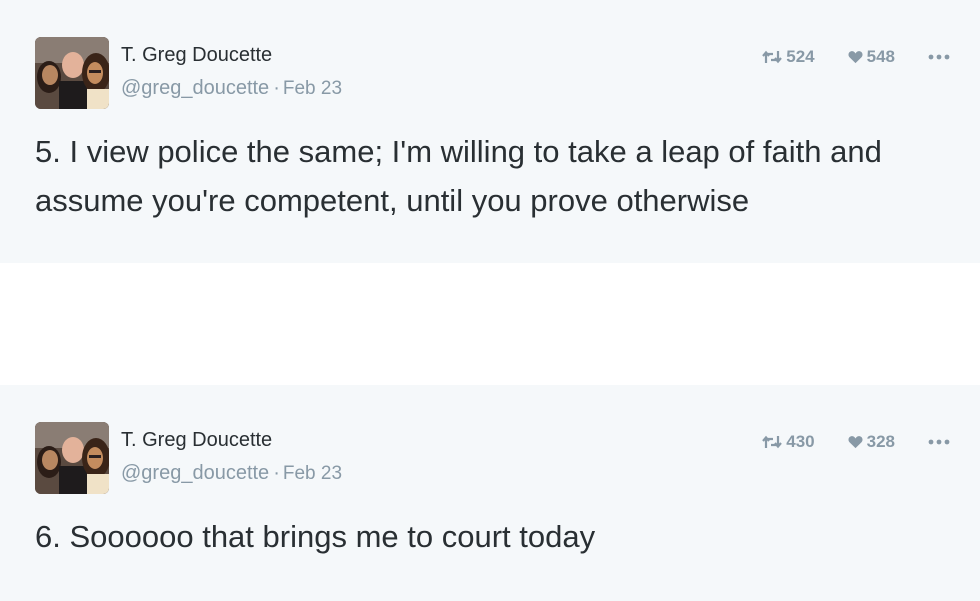 Image resolution: width=980 pixels, height=601 pixels. I want to click on tweet-stats: 430 328, so click(856, 442).